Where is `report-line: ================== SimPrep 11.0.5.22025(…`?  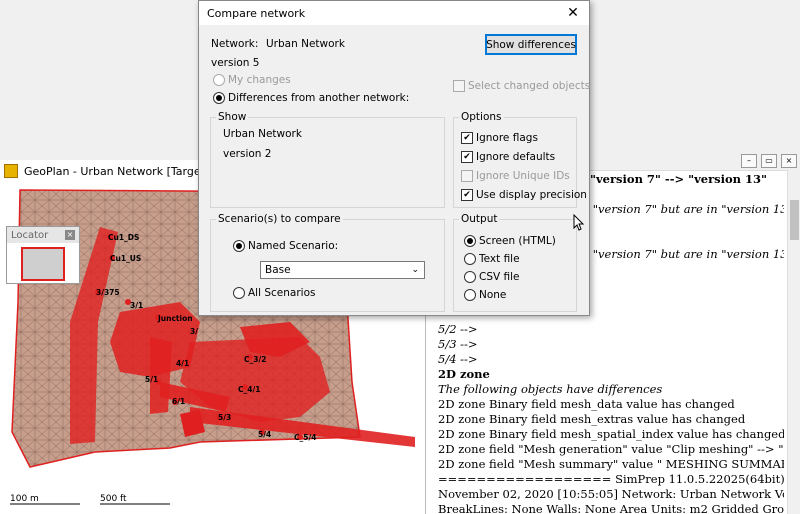 report-line: ================== SimPrep 11.0.5.22025(… is located at coordinates (611, 479).